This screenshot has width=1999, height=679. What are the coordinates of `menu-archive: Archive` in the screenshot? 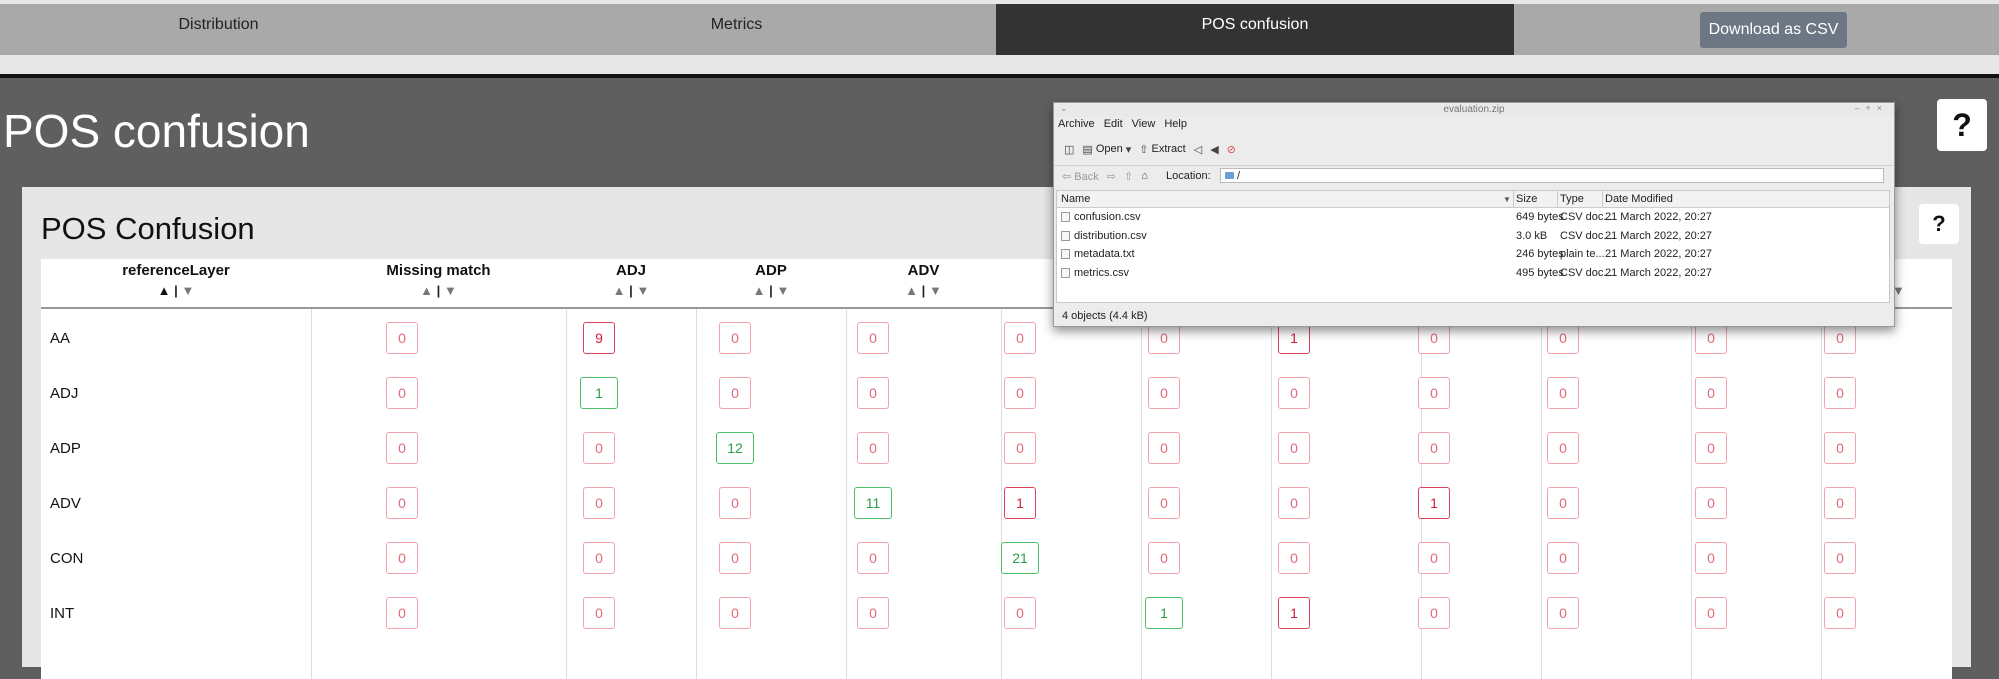 It's located at (1076, 126).